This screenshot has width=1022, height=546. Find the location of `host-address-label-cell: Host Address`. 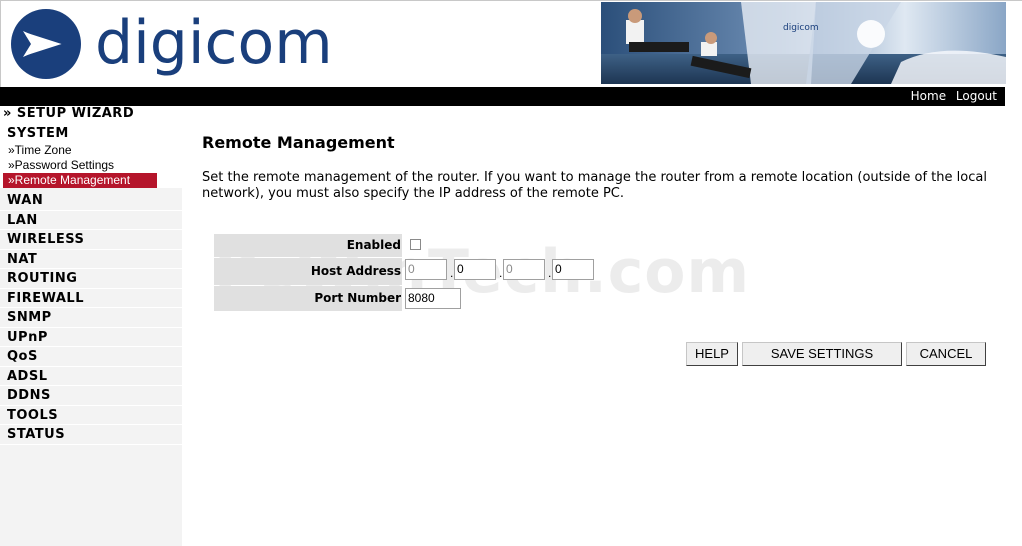

host-address-label-cell: Host Address is located at coordinates (308, 271).